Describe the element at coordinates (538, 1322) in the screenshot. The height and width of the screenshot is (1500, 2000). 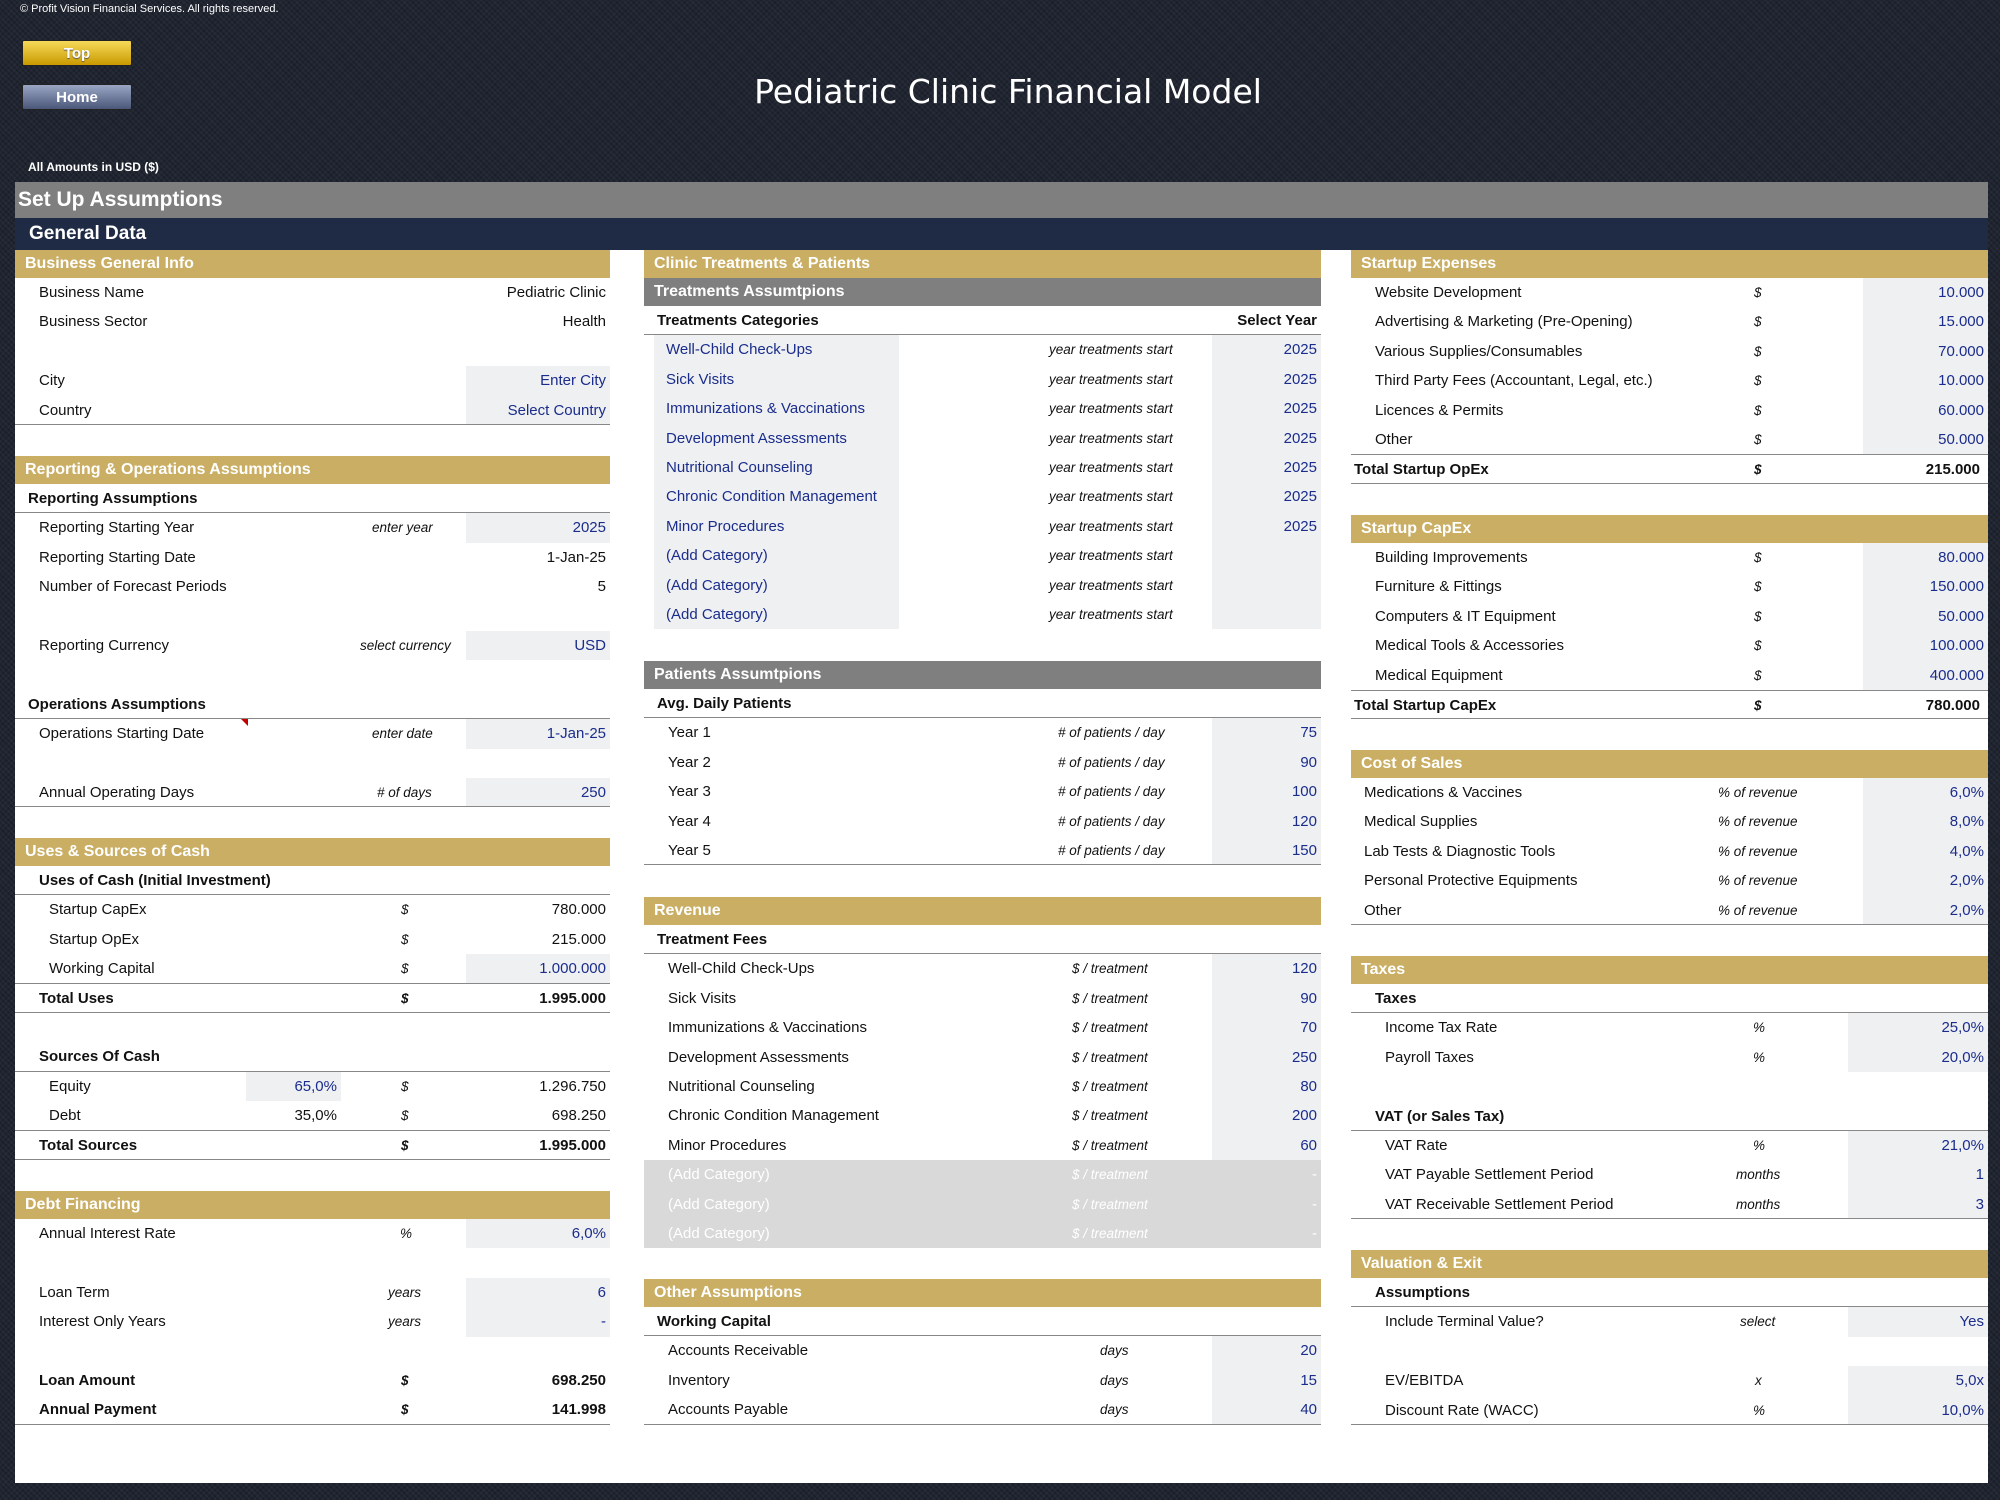
I see `interest-only-input: -` at that location.